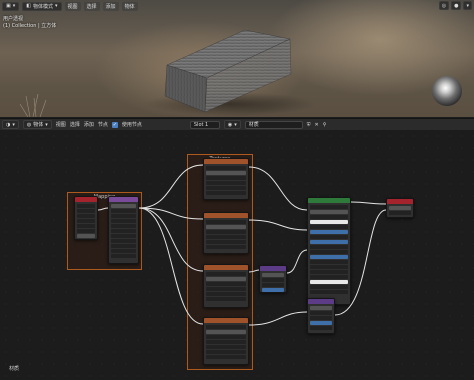  What do you see at coordinates (447, 91) in the screenshot?
I see `hdri-preview-sphere` at bounding box center [447, 91].